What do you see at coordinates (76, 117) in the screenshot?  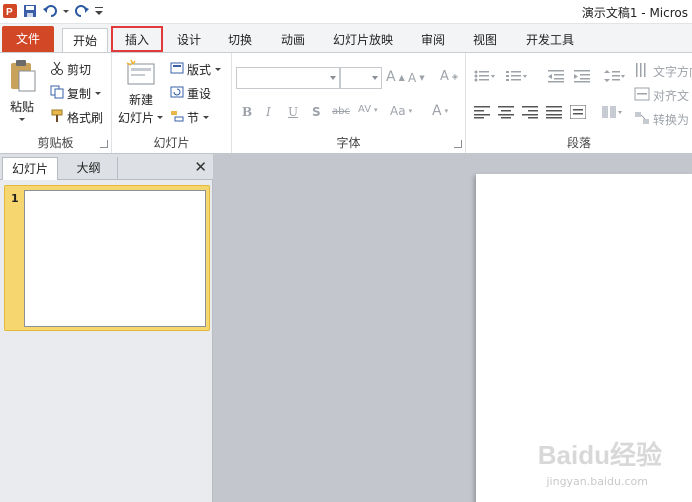 I see `format-painter-button: 格式刷` at bounding box center [76, 117].